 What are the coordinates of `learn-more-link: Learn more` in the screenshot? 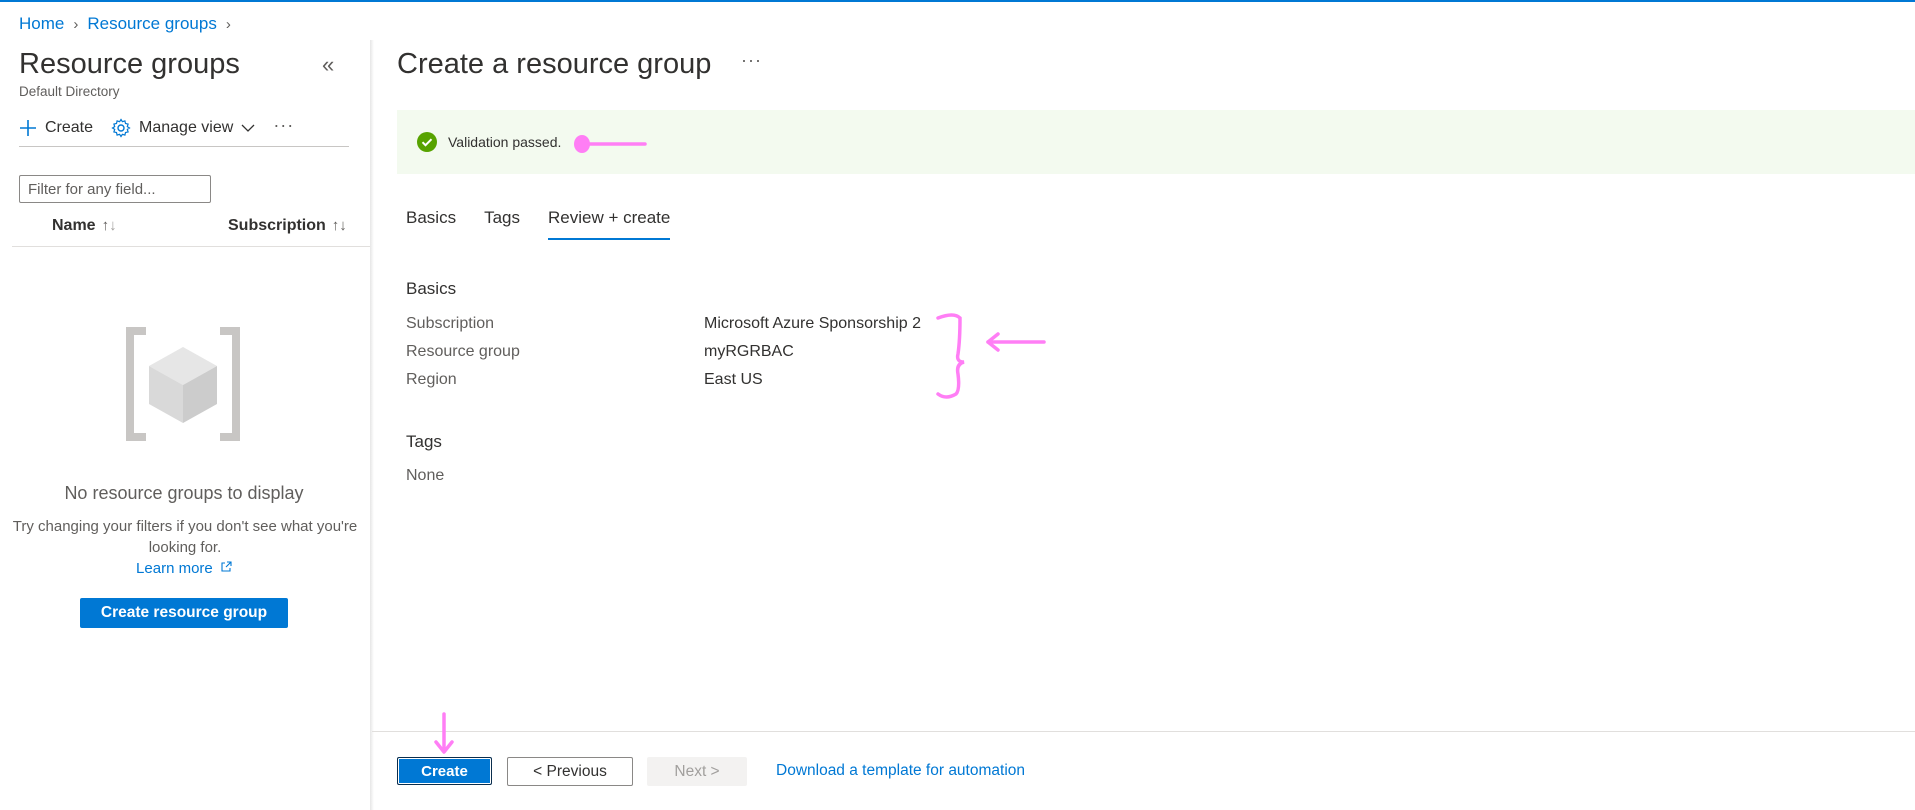 It's located at (184, 568).